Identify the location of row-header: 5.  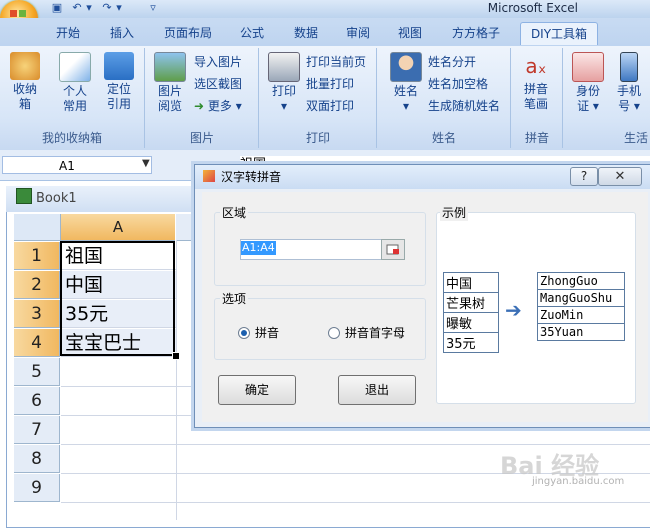
(37, 372).